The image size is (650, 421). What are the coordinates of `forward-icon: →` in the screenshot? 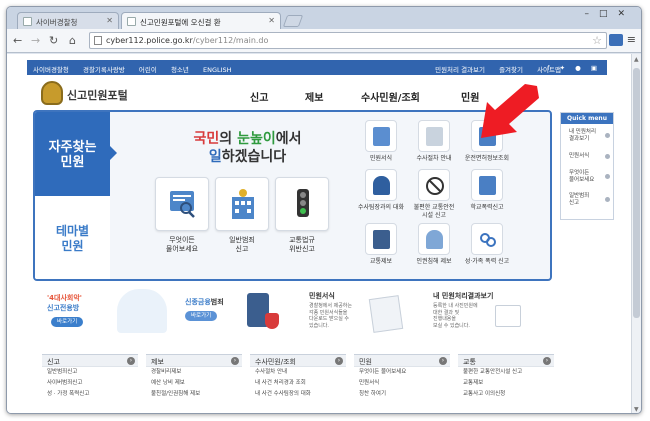 It's located at (35, 40).